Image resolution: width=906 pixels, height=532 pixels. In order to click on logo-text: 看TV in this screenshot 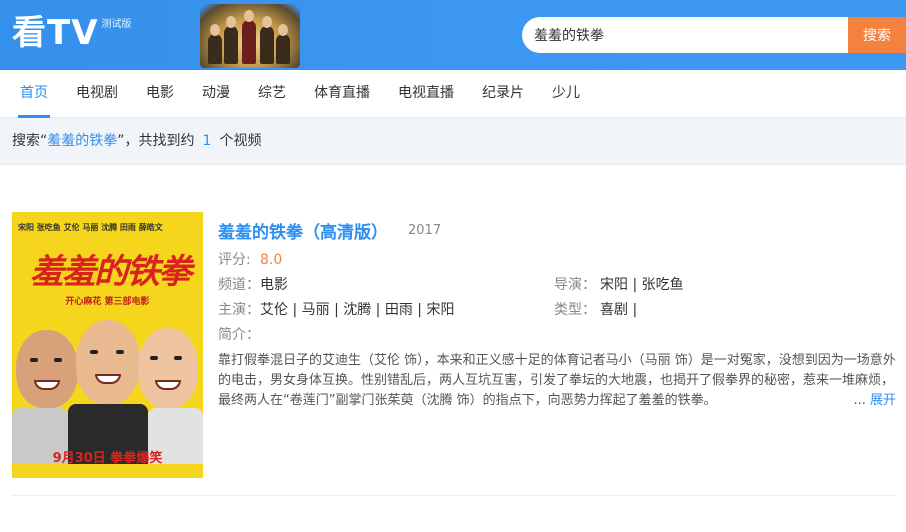, I will do `click(55, 33)`.